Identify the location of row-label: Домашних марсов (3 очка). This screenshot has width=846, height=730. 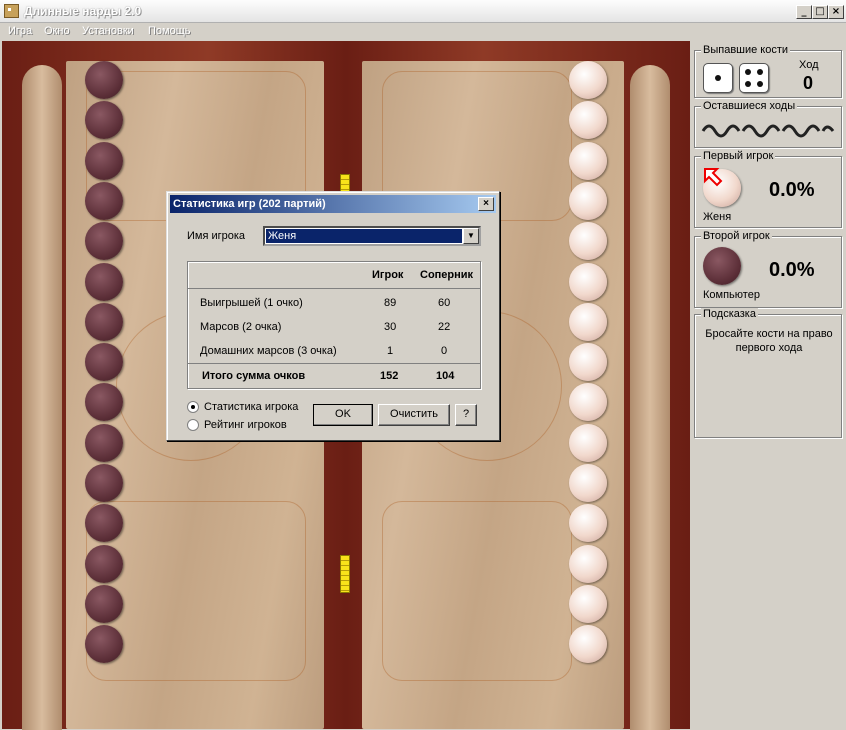
(268, 351).